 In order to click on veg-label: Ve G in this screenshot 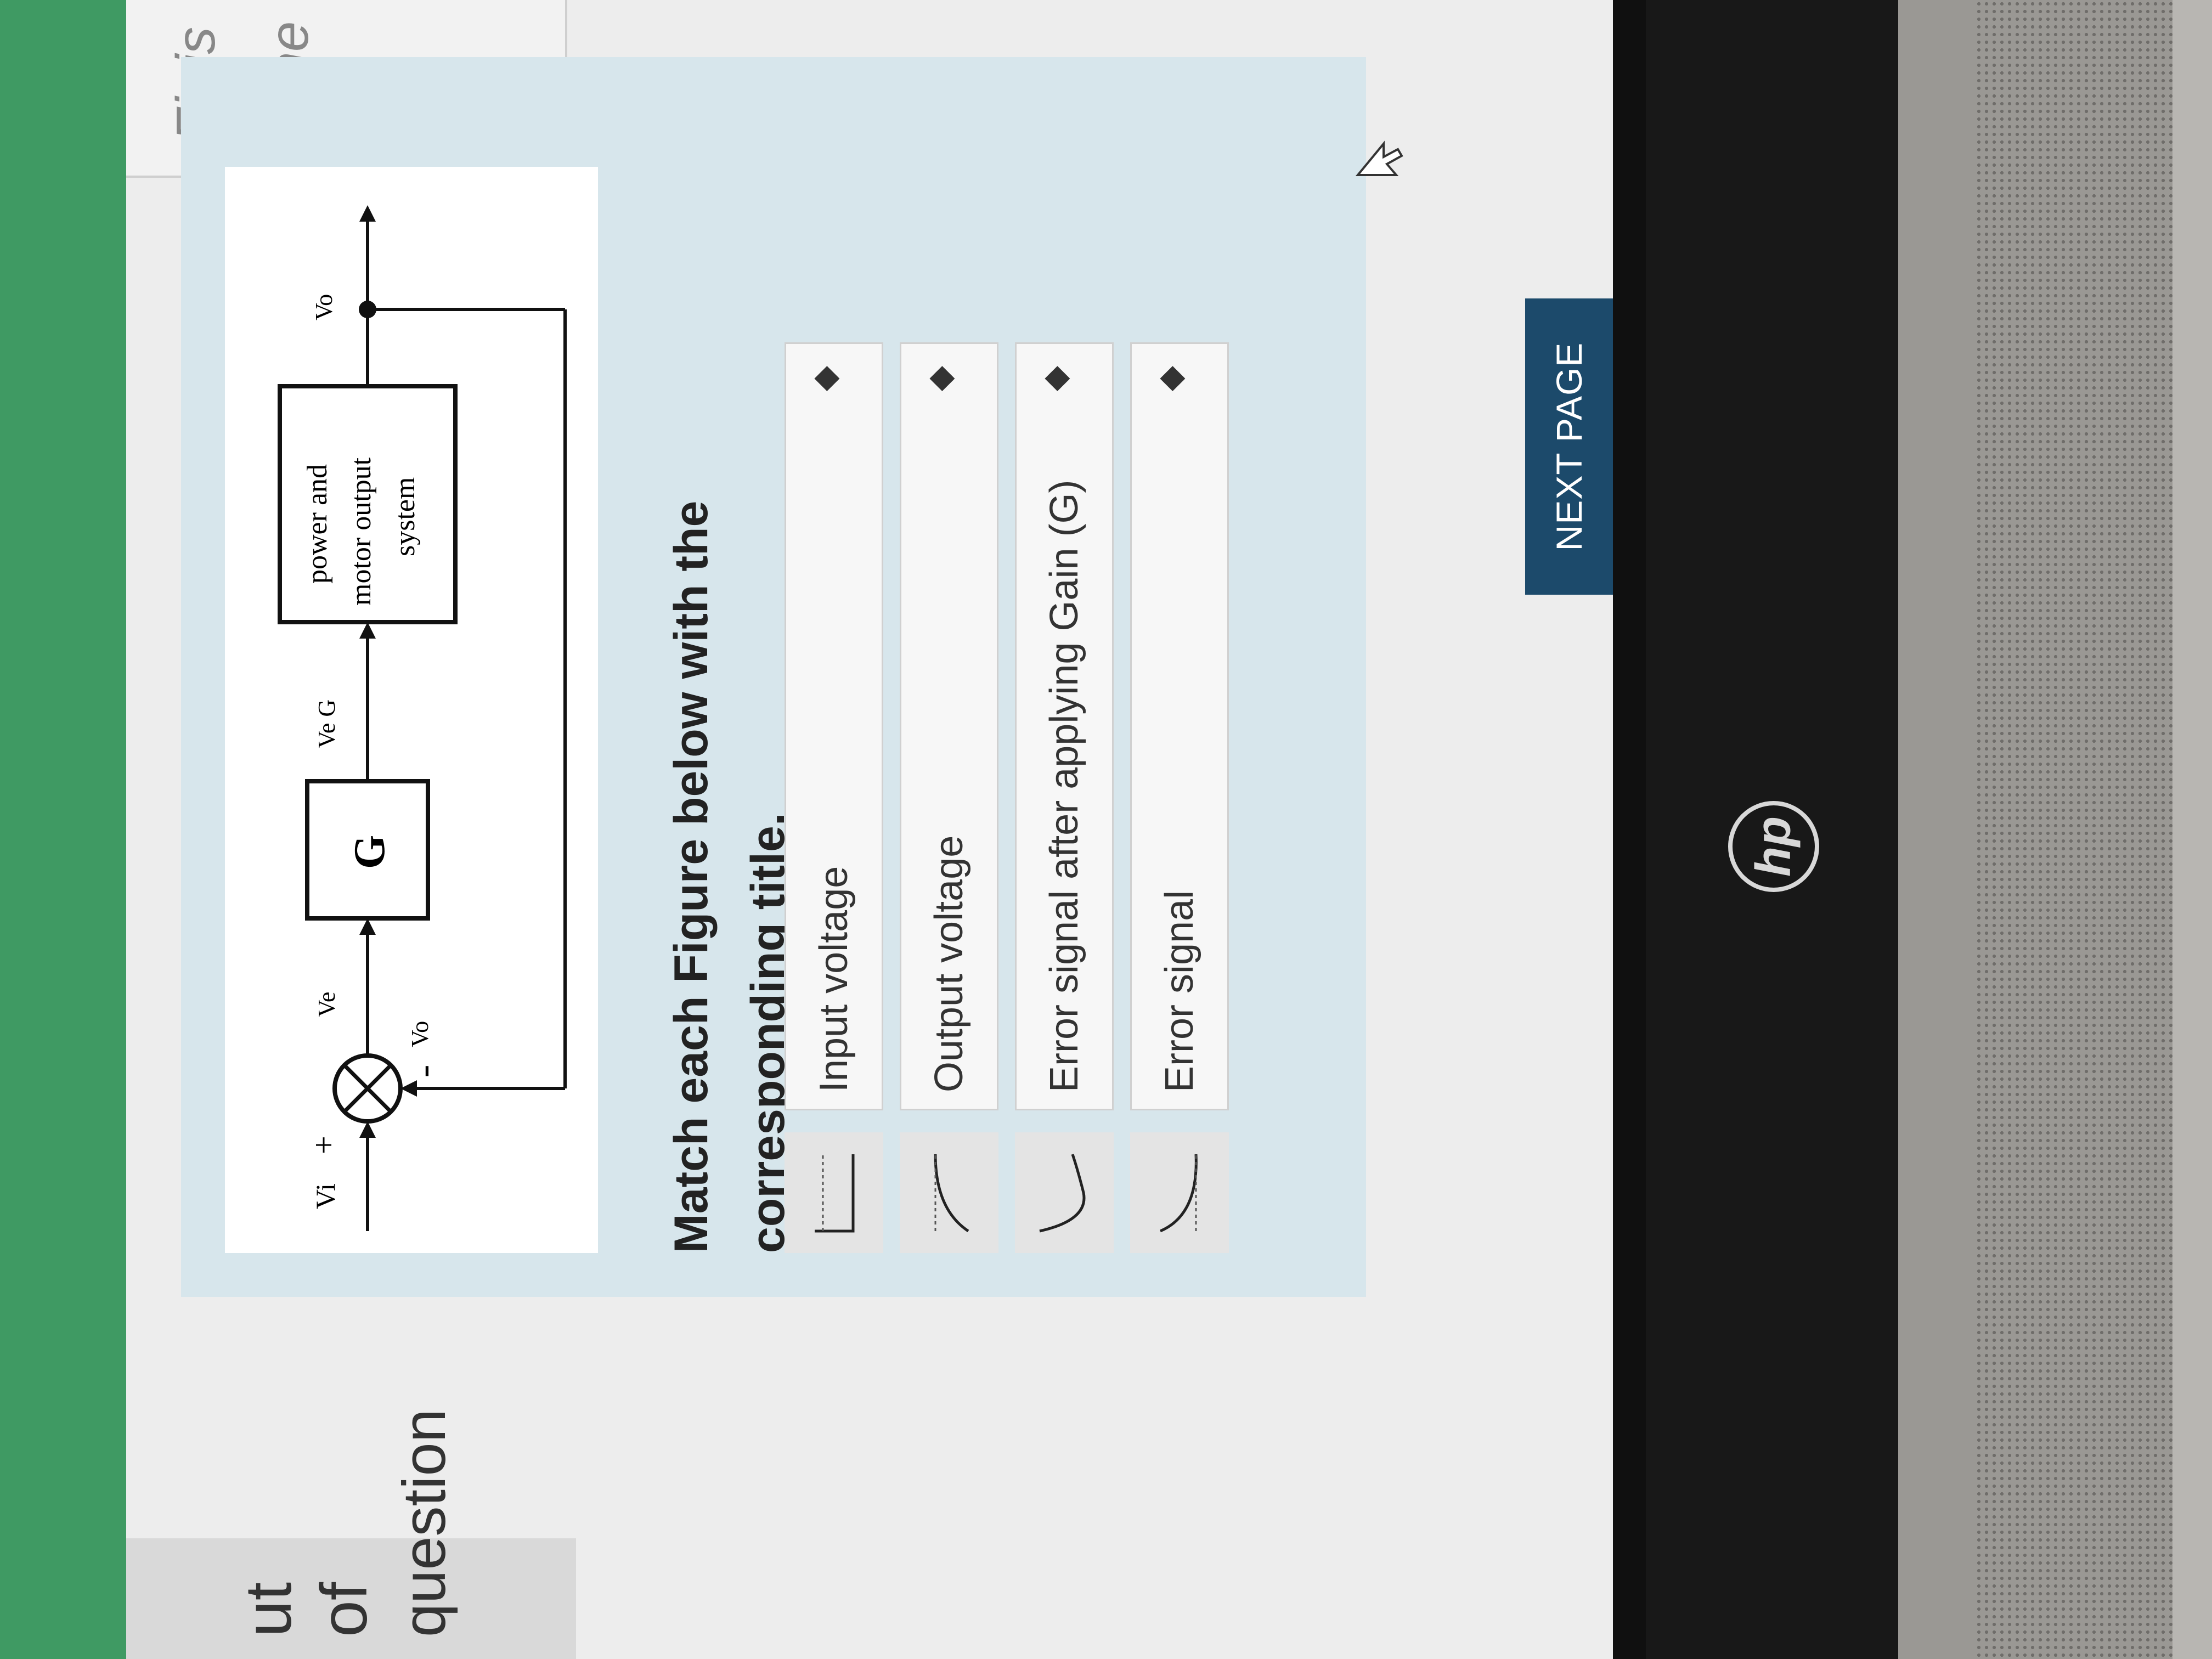, I will do `click(326, 723)`.